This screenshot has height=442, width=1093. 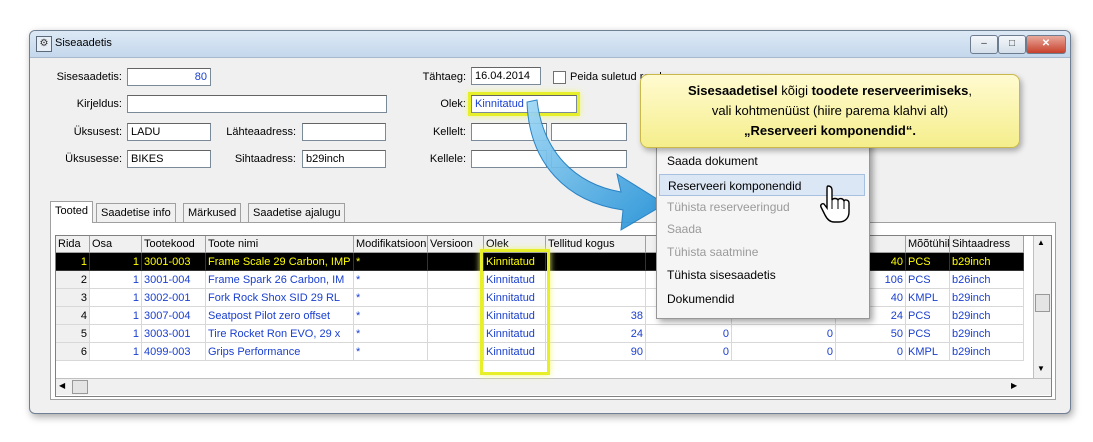 I want to click on column-header-sihtaadress: Sihtaadress, so click(x=987, y=244).